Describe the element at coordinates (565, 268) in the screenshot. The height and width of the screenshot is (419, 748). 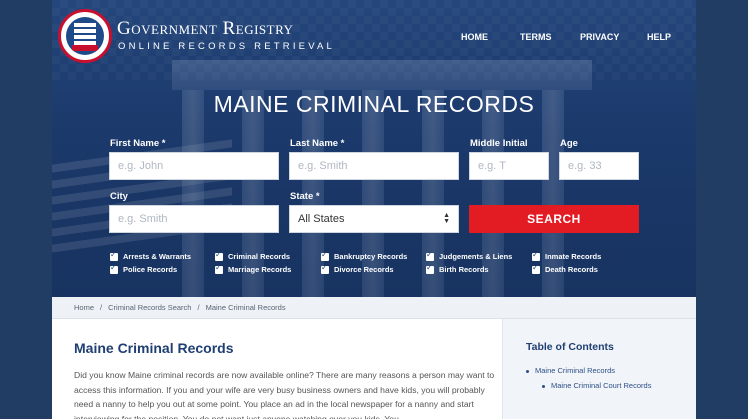
I see `checkbox-death-records: Death Records` at that location.